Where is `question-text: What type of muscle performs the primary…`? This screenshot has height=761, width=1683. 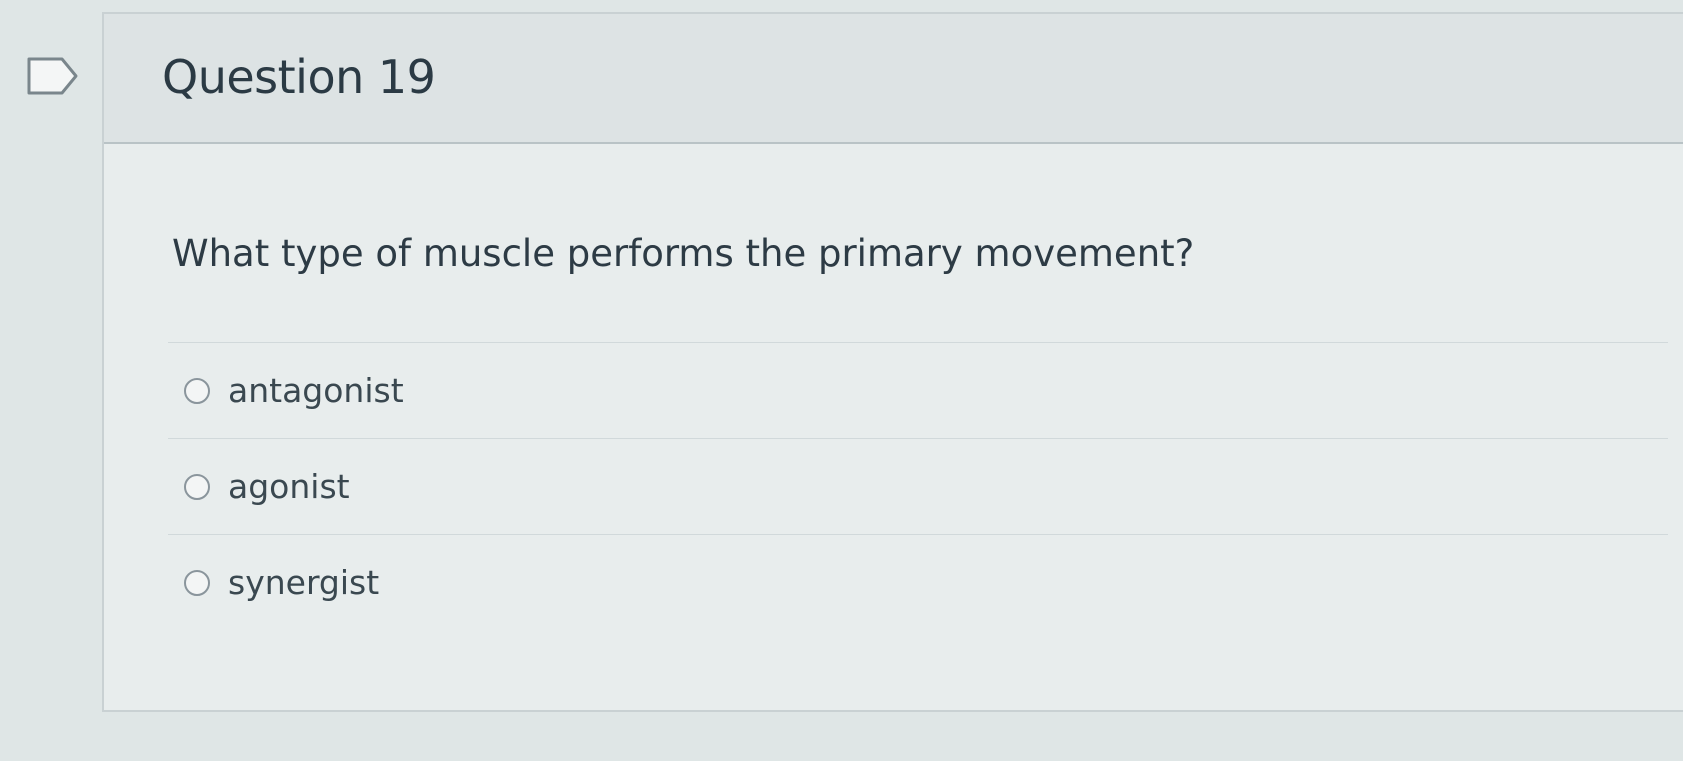 question-text: What type of muscle performs the primary… is located at coordinates (683, 253).